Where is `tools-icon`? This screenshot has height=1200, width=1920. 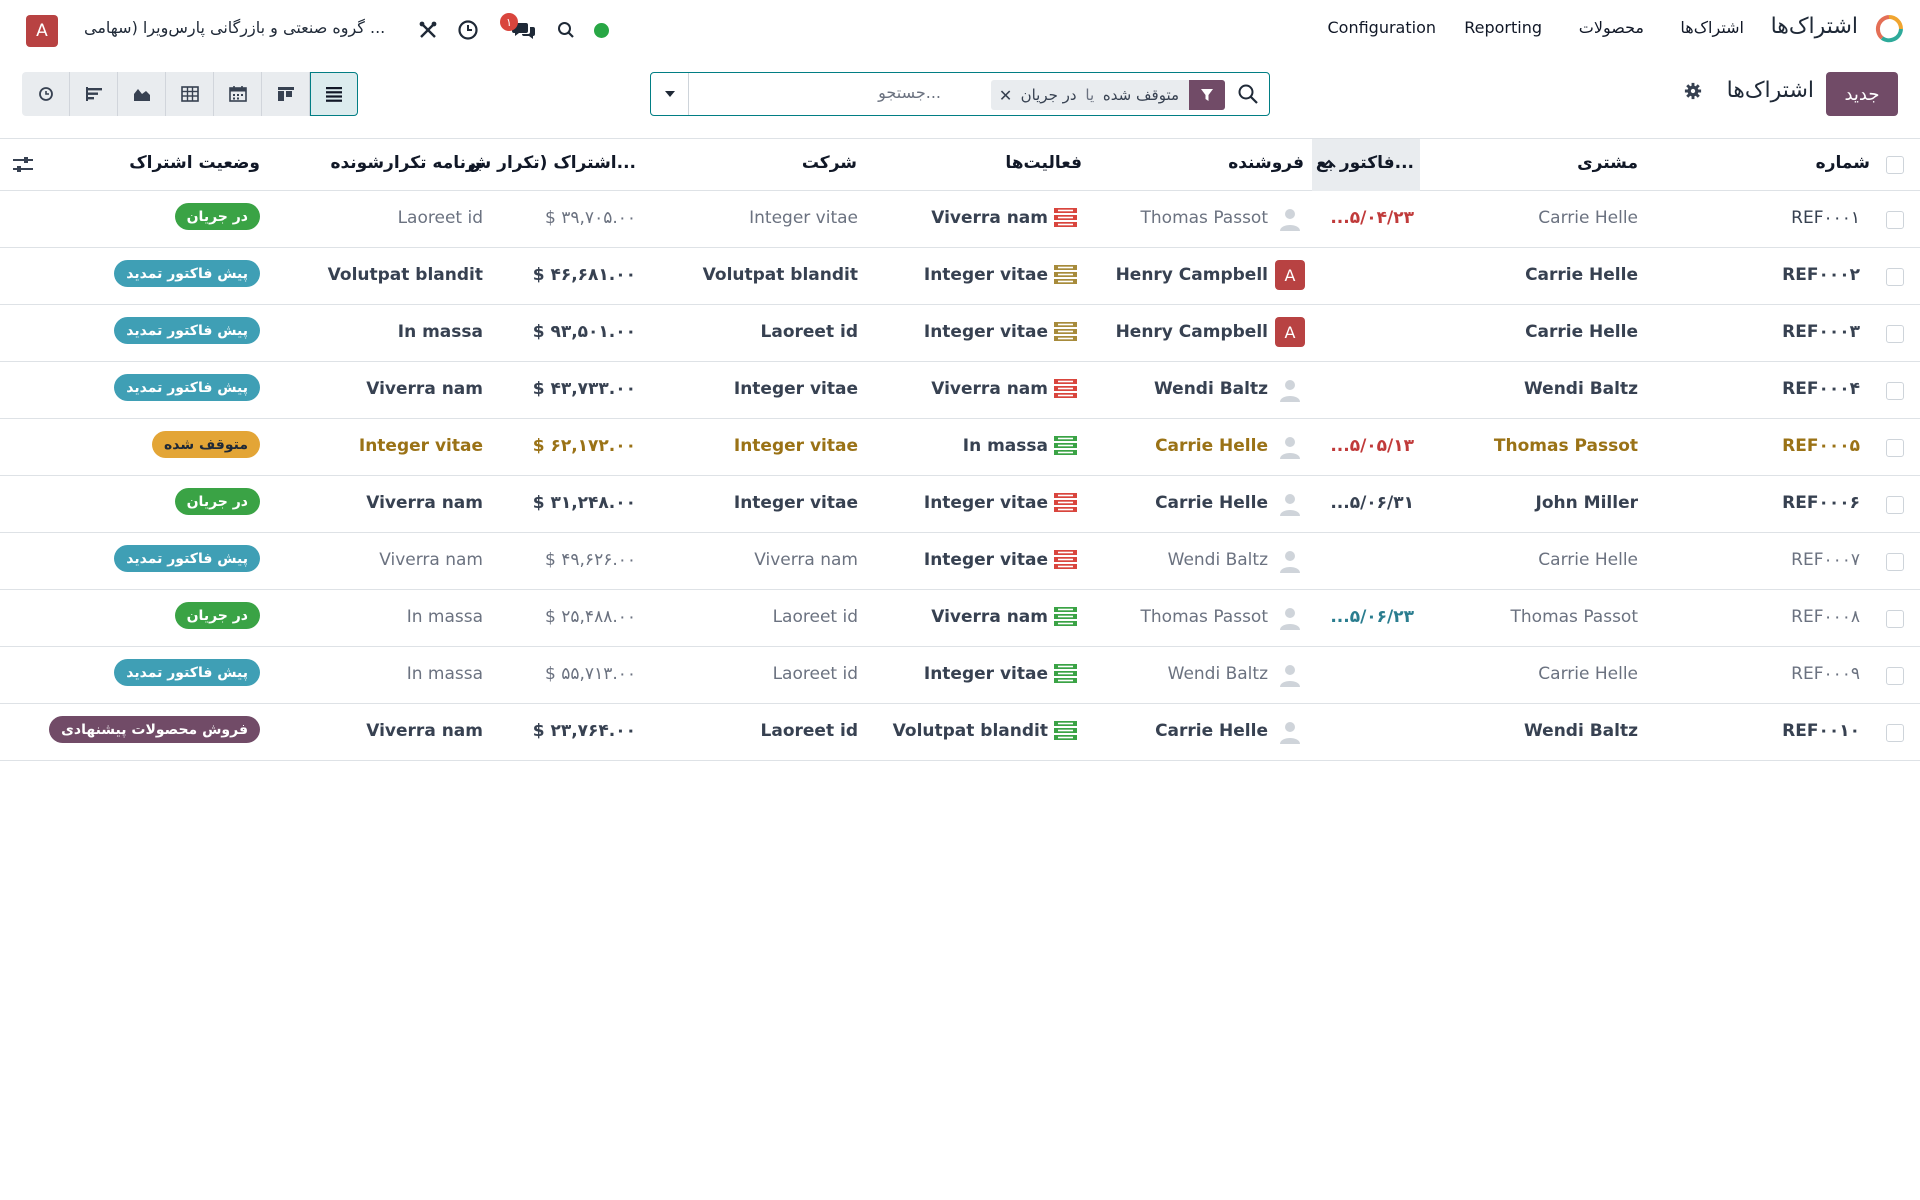 tools-icon is located at coordinates (428, 30).